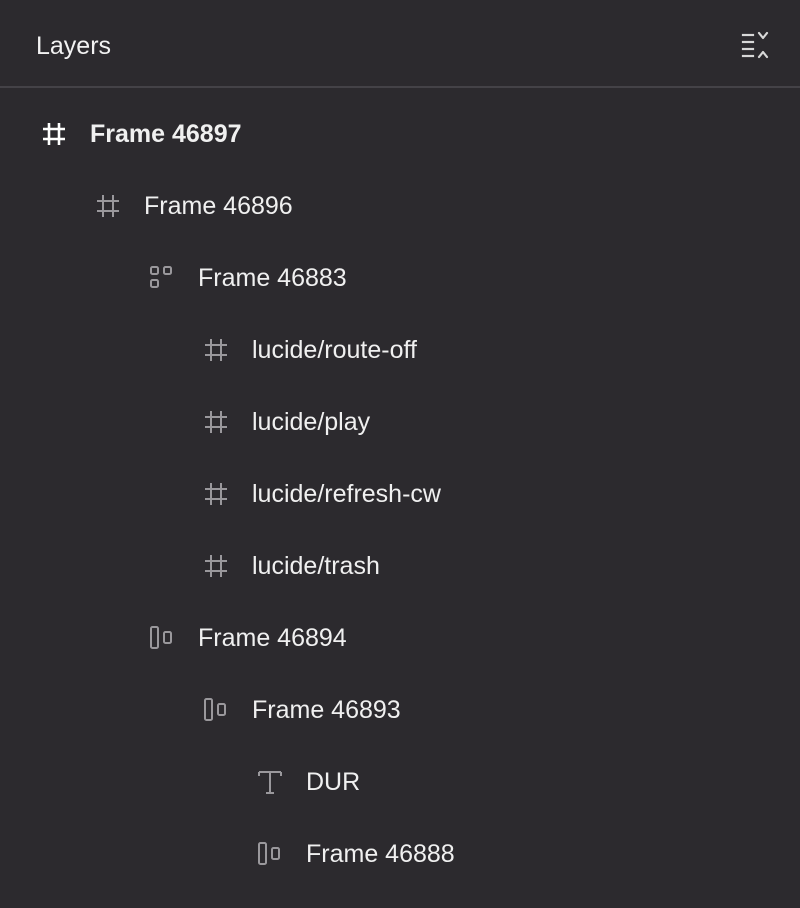 The width and height of the screenshot is (800, 908). I want to click on layers-header: Layers, so click(400, 44).